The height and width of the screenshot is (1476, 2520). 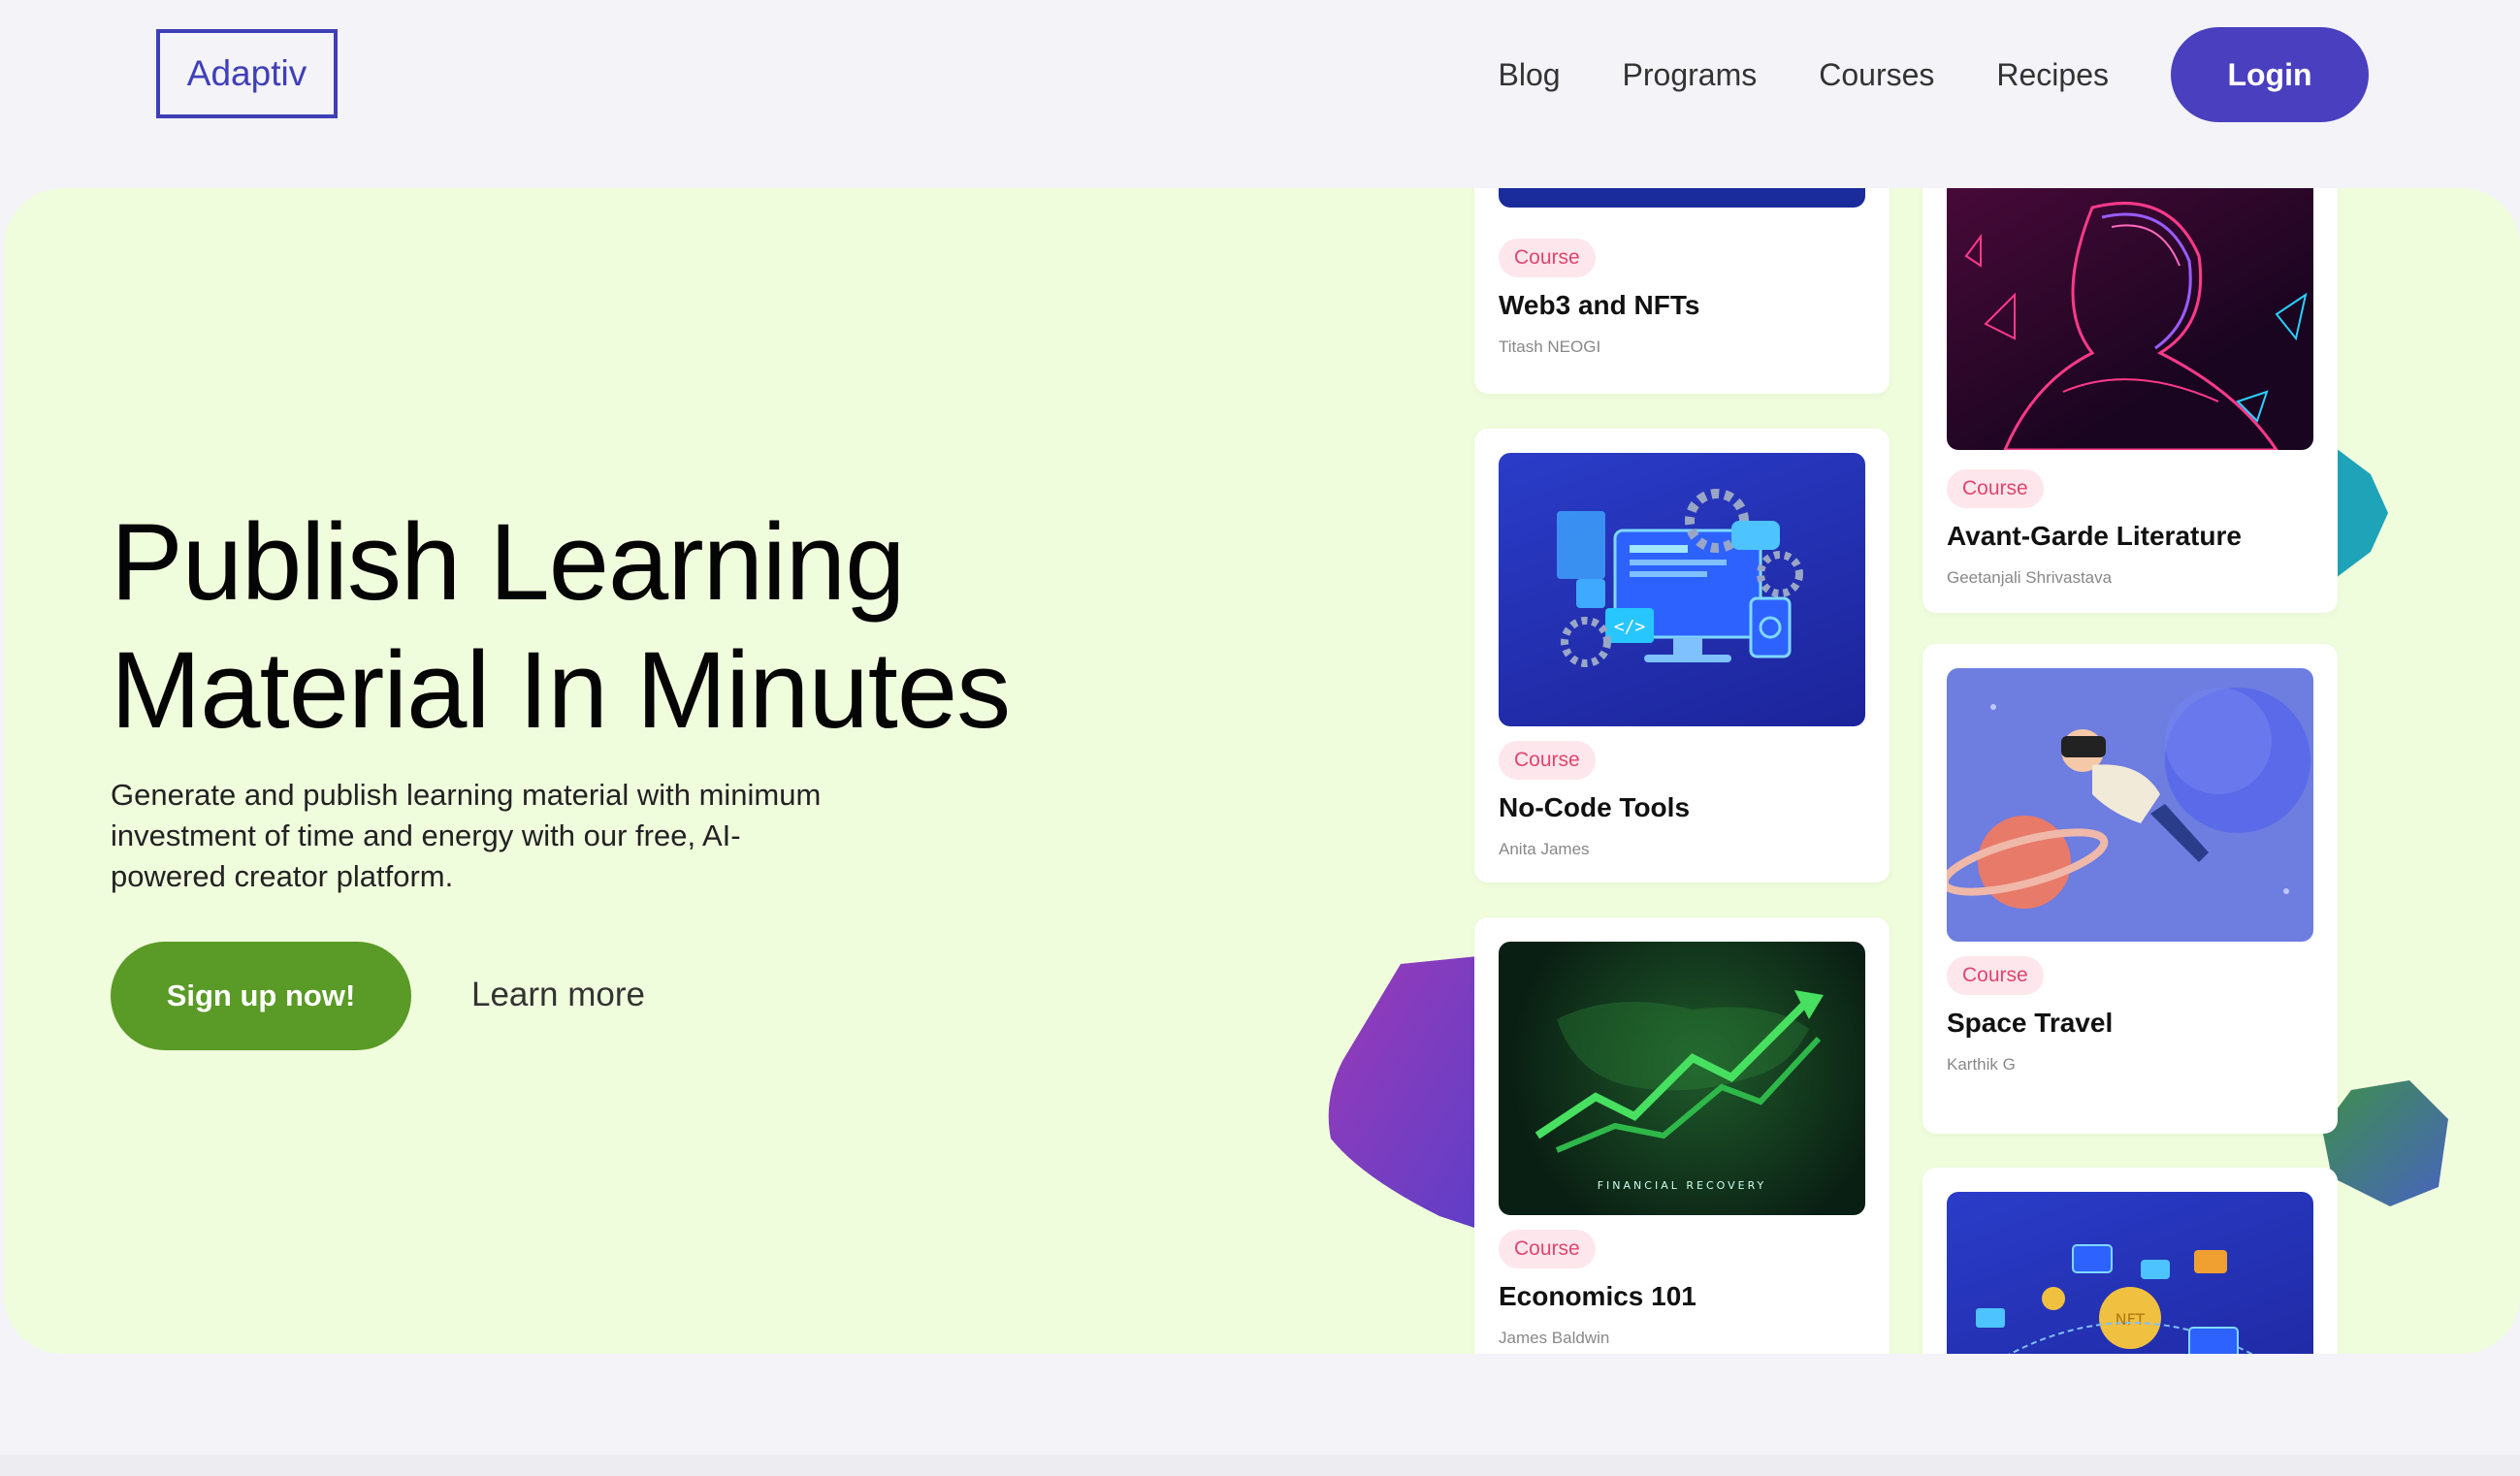 What do you see at coordinates (1529, 75) in the screenshot?
I see `nav-blog: Blog` at bounding box center [1529, 75].